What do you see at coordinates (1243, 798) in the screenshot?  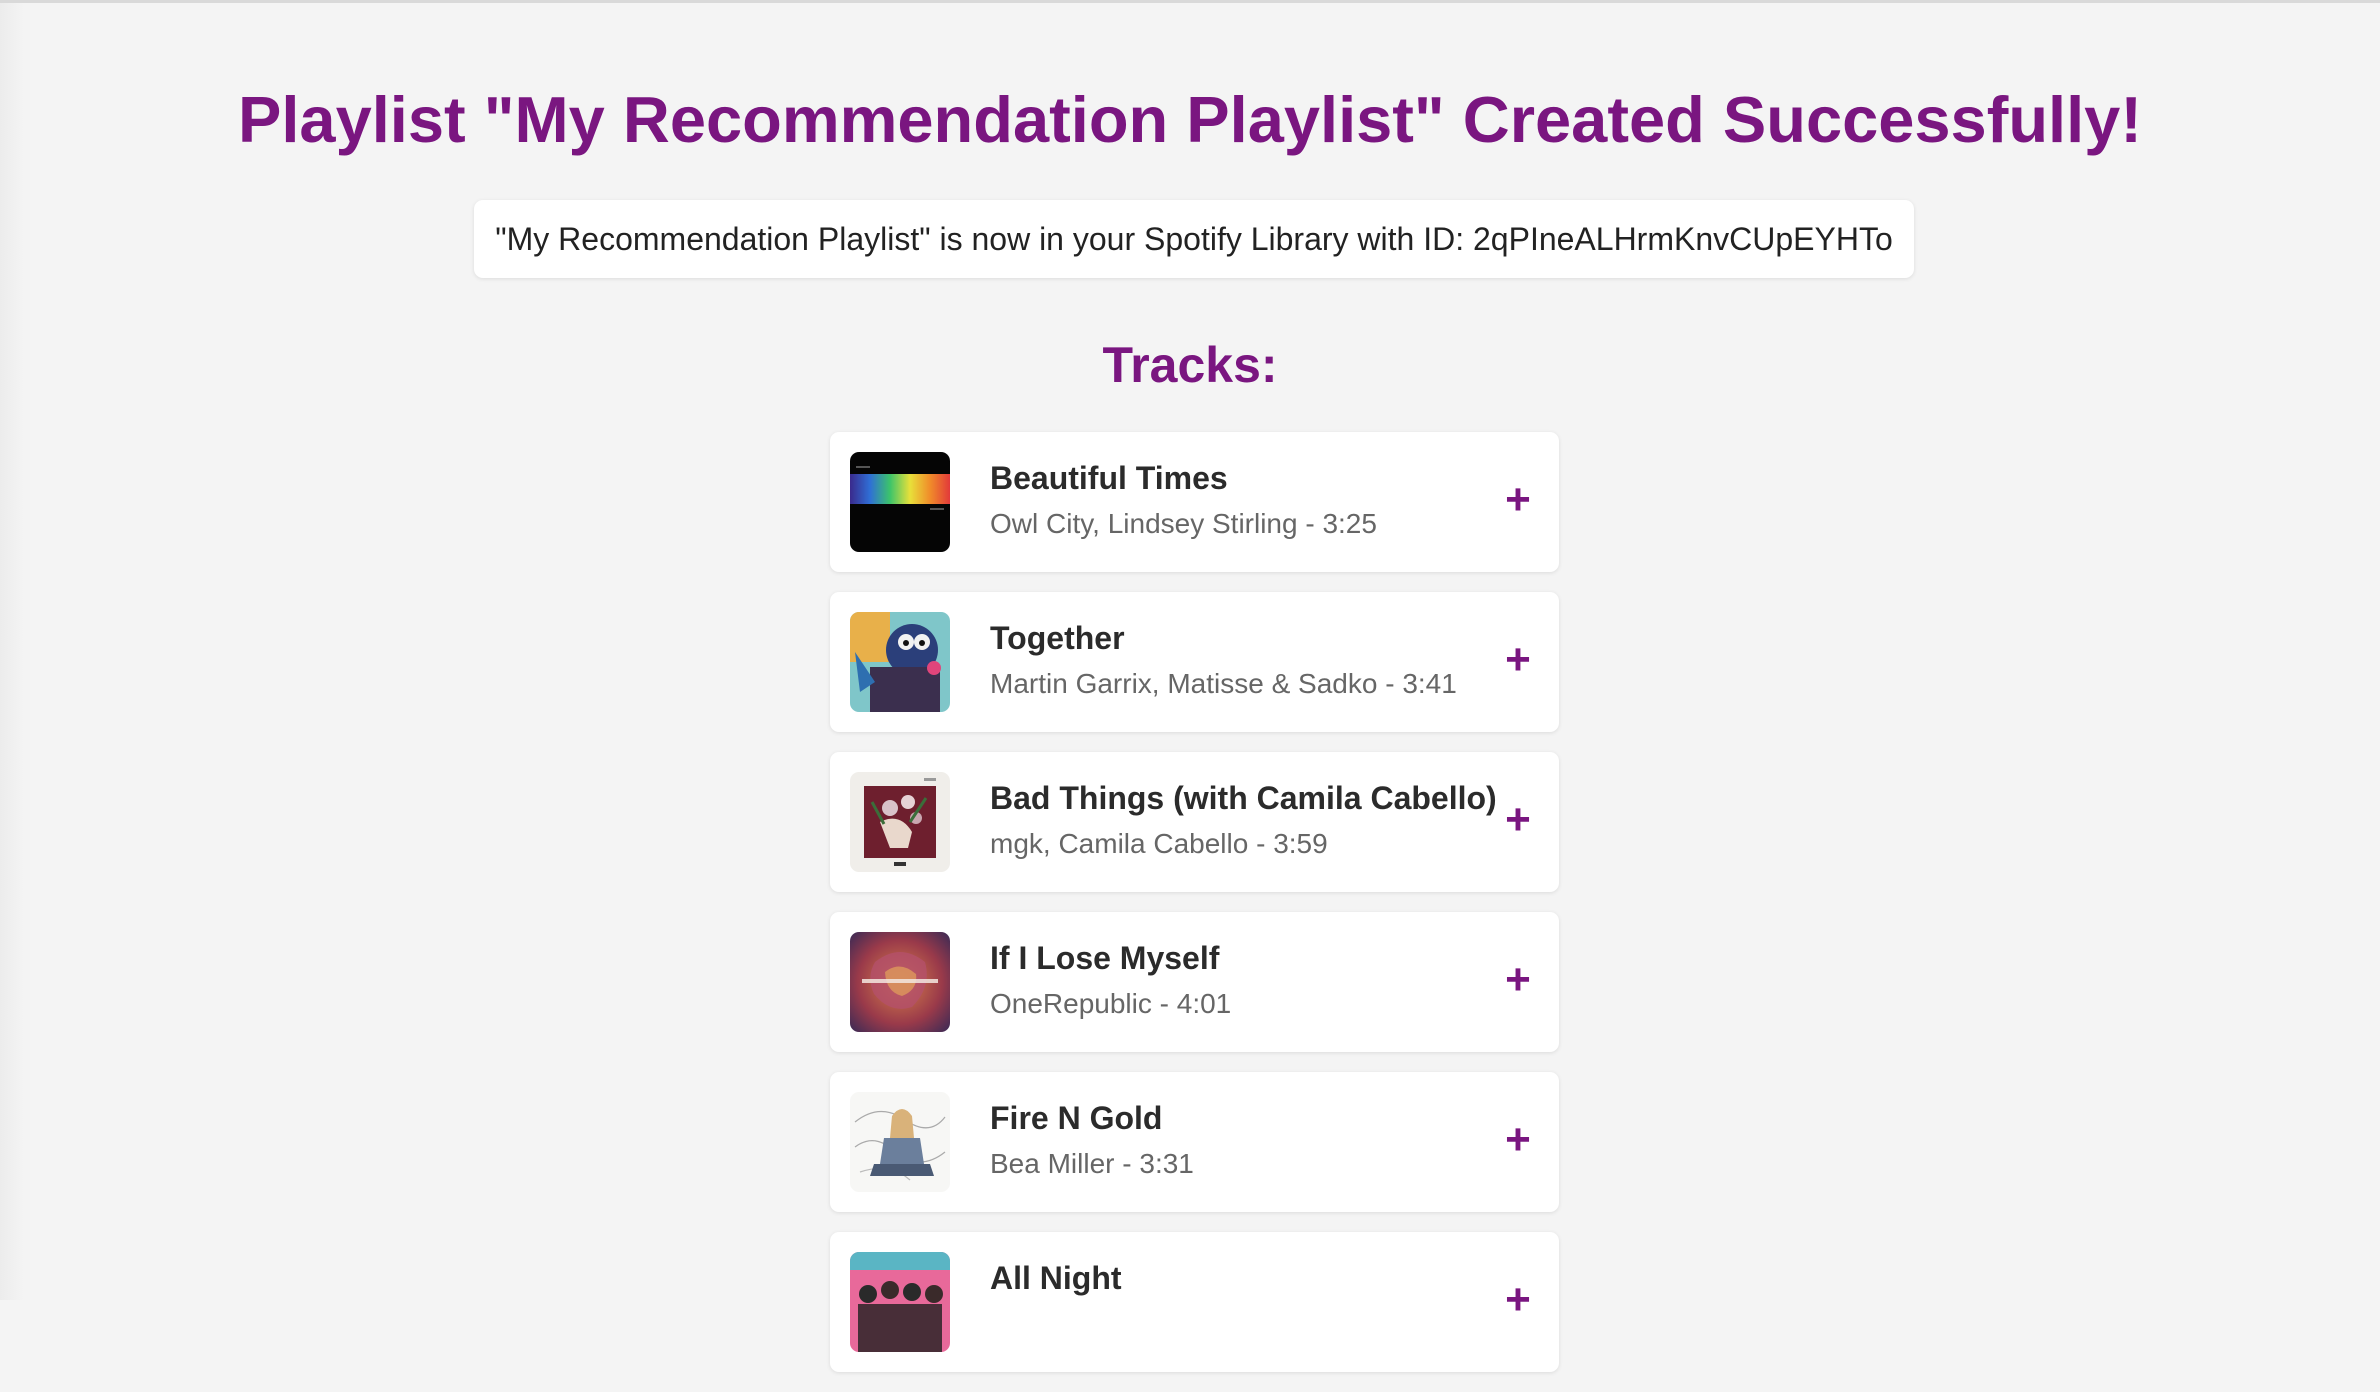 I see `track-title: Bad Things (with Camila Cabello)` at bounding box center [1243, 798].